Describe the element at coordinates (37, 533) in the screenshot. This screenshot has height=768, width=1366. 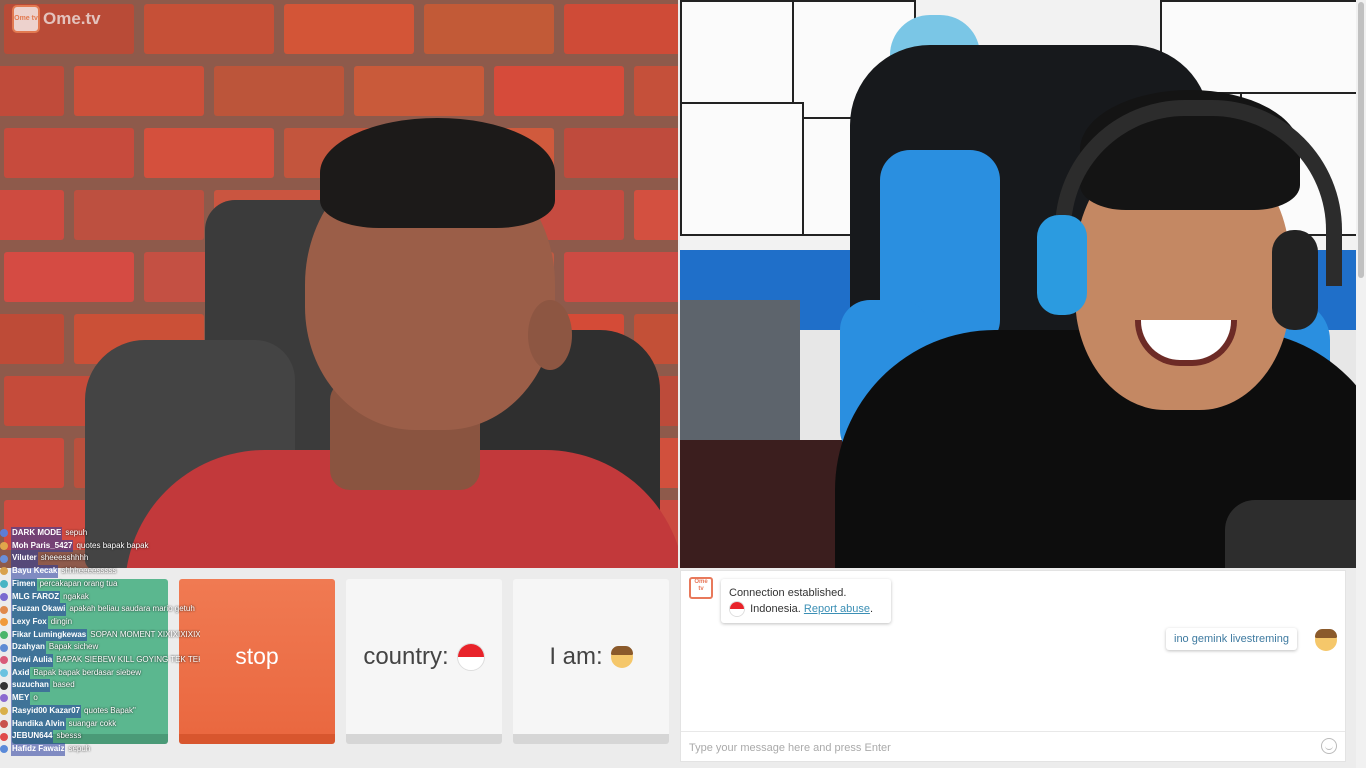
I see `chat-author: DARK MODE` at that location.